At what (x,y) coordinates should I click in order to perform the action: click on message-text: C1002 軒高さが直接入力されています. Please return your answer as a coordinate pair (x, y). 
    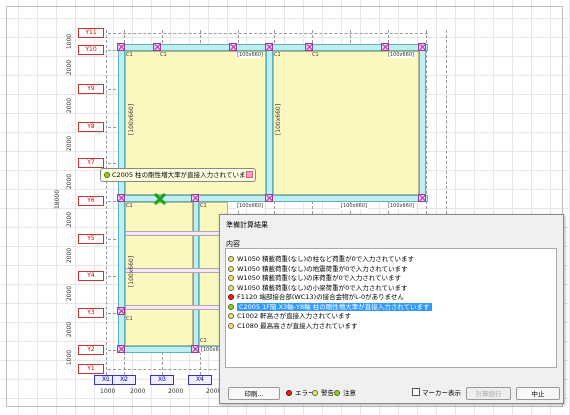
    Looking at the image, I should click on (294, 316).